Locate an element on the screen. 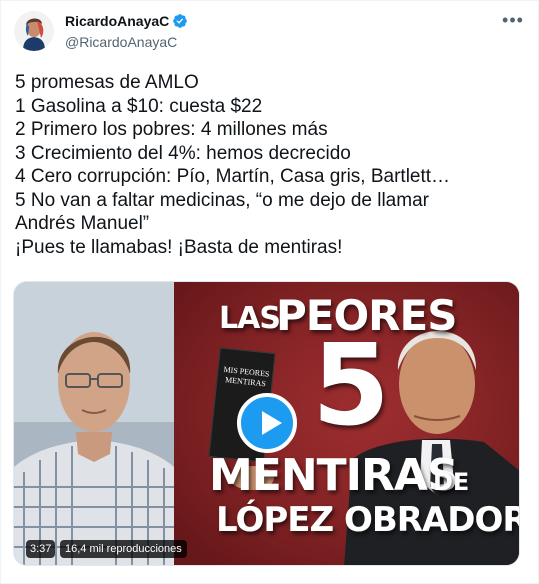 Image resolution: width=539 pixels, height=584 pixels. tweet-line: ¡Pues te llamabas! ¡Basta de mentiras! is located at coordinates (179, 247).